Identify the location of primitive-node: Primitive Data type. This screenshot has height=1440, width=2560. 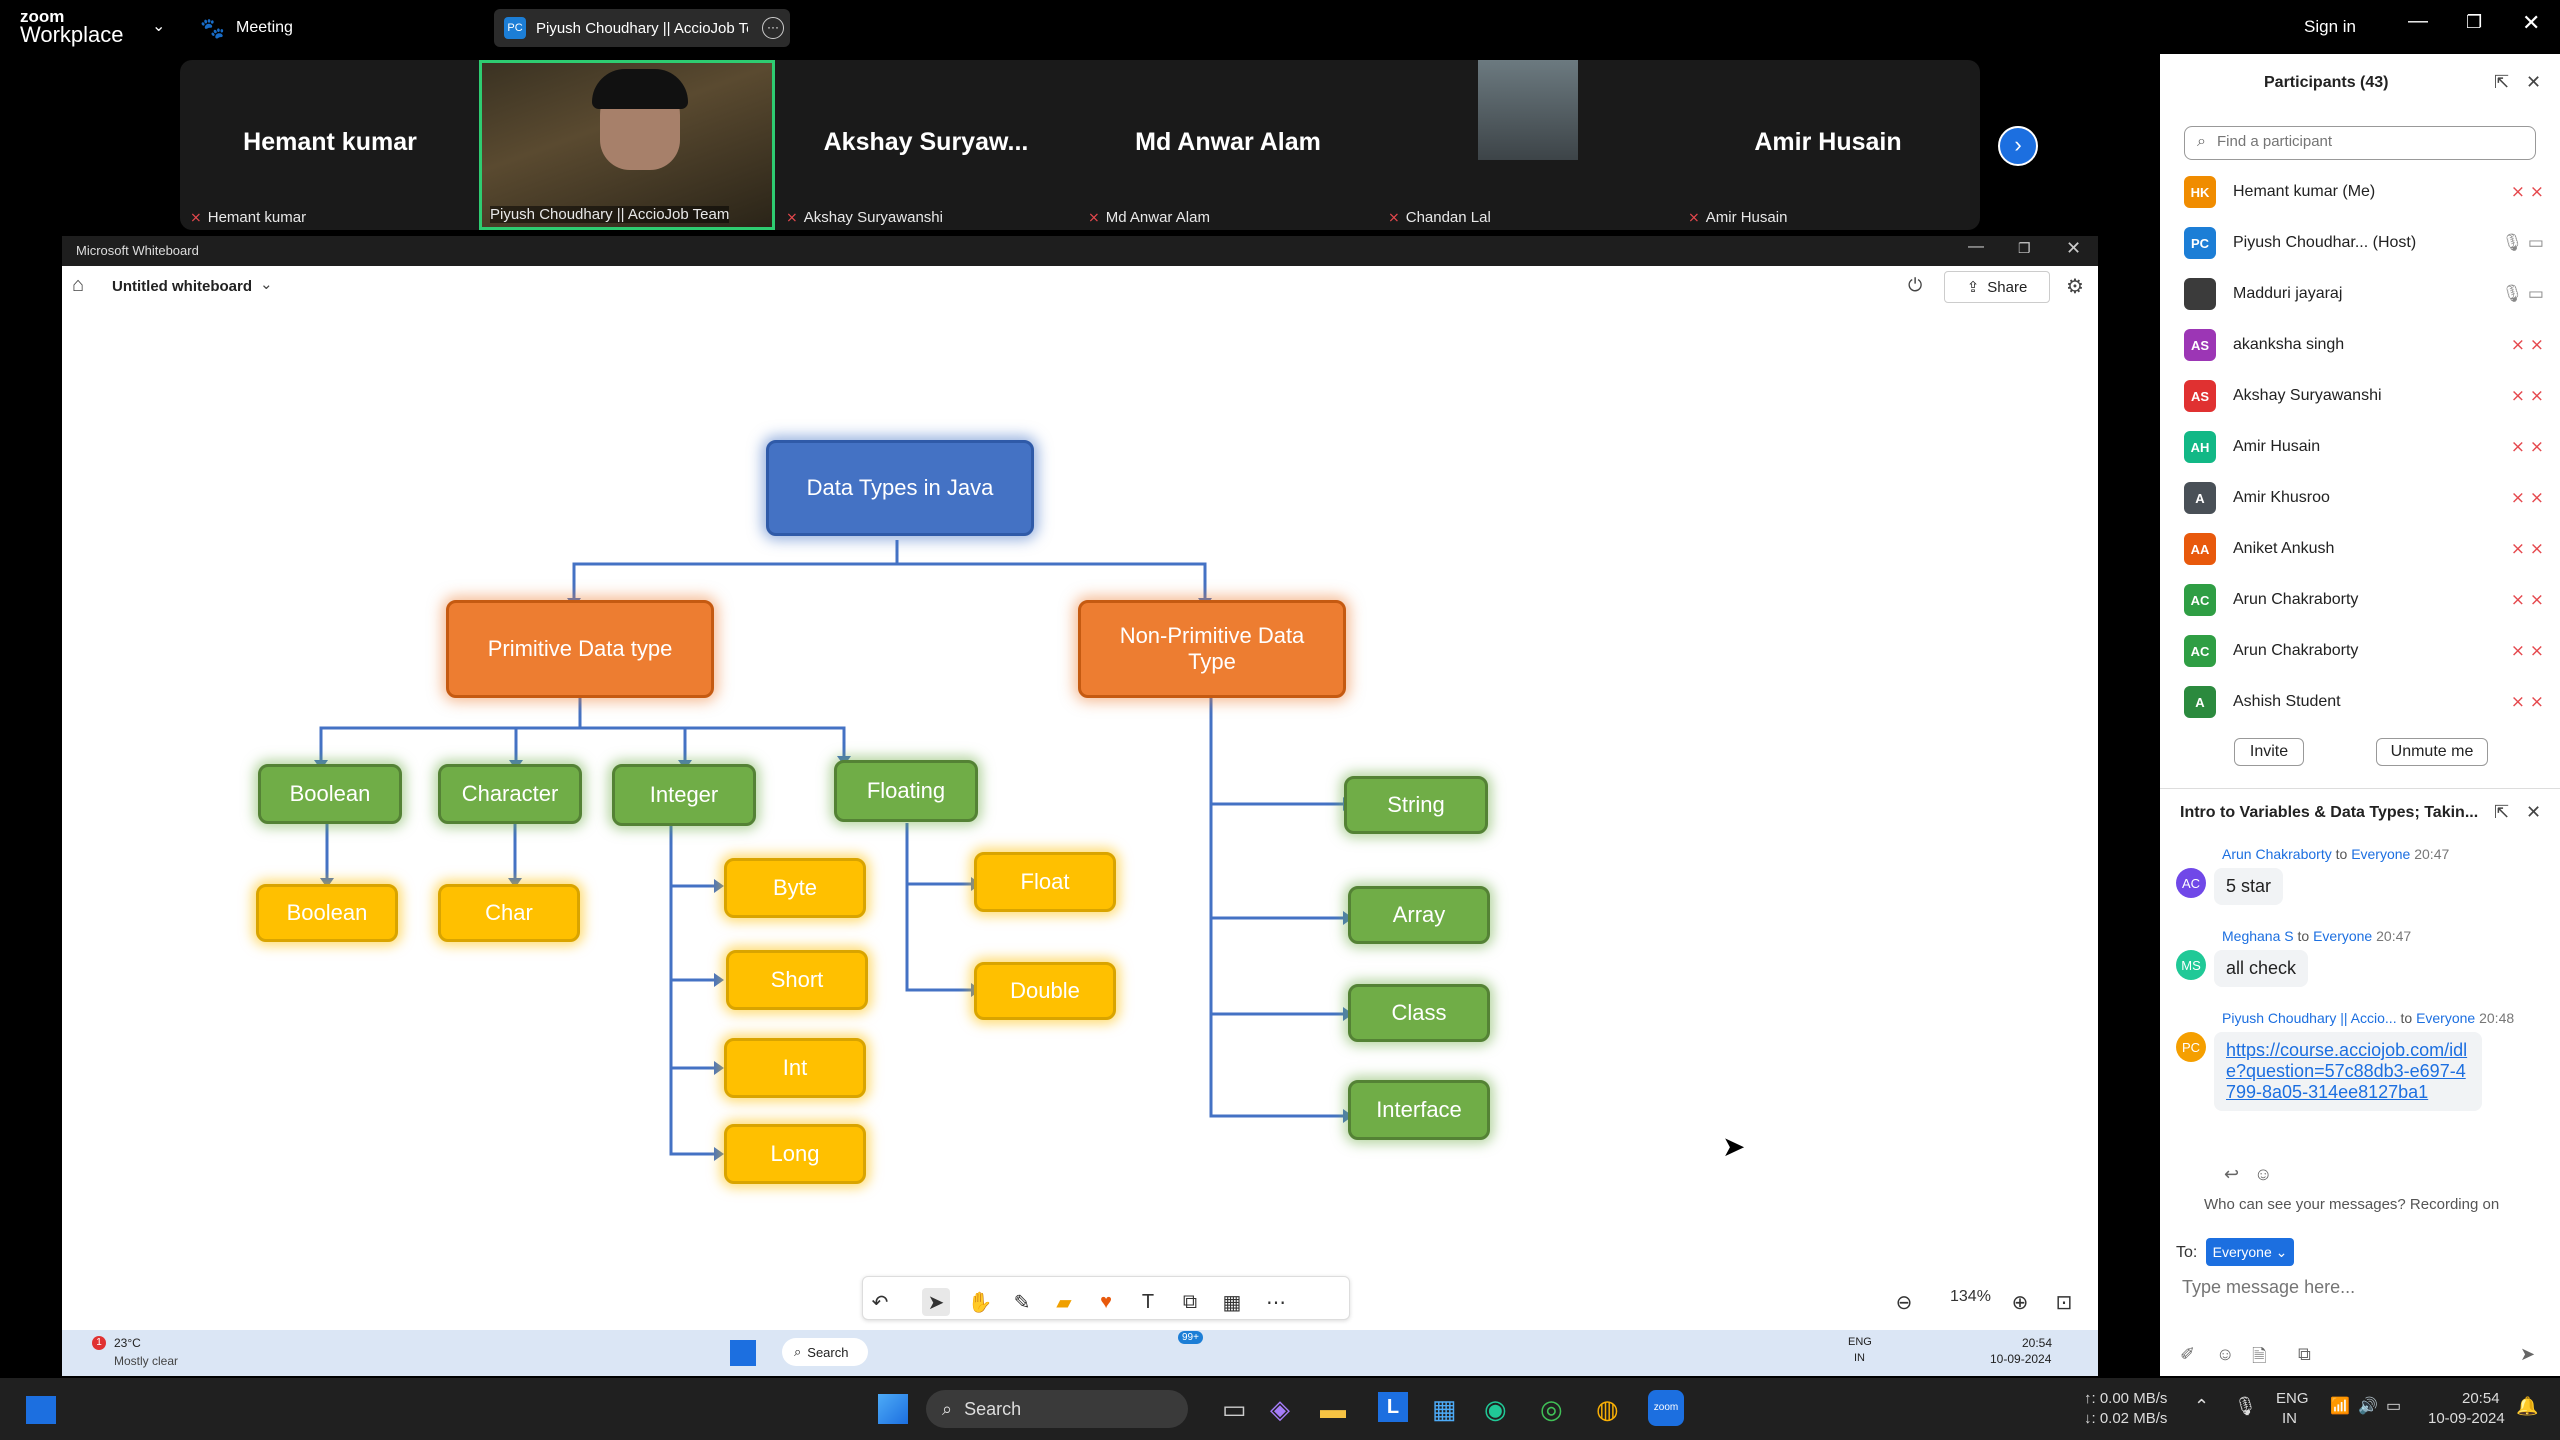
(580, 649).